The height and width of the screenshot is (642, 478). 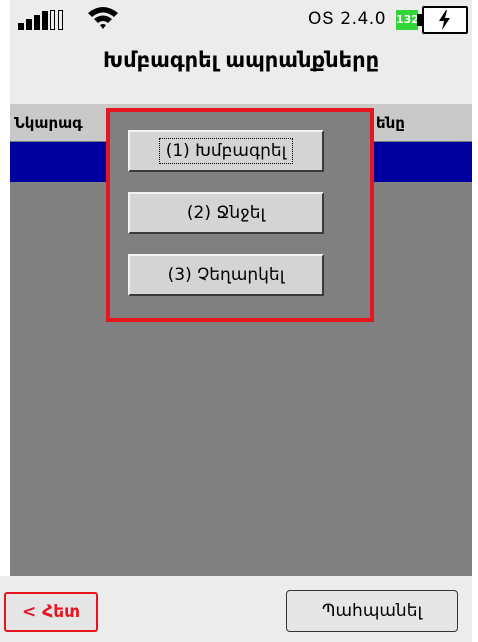 I want to click on column-header-second: ենը, so click(x=424, y=123).